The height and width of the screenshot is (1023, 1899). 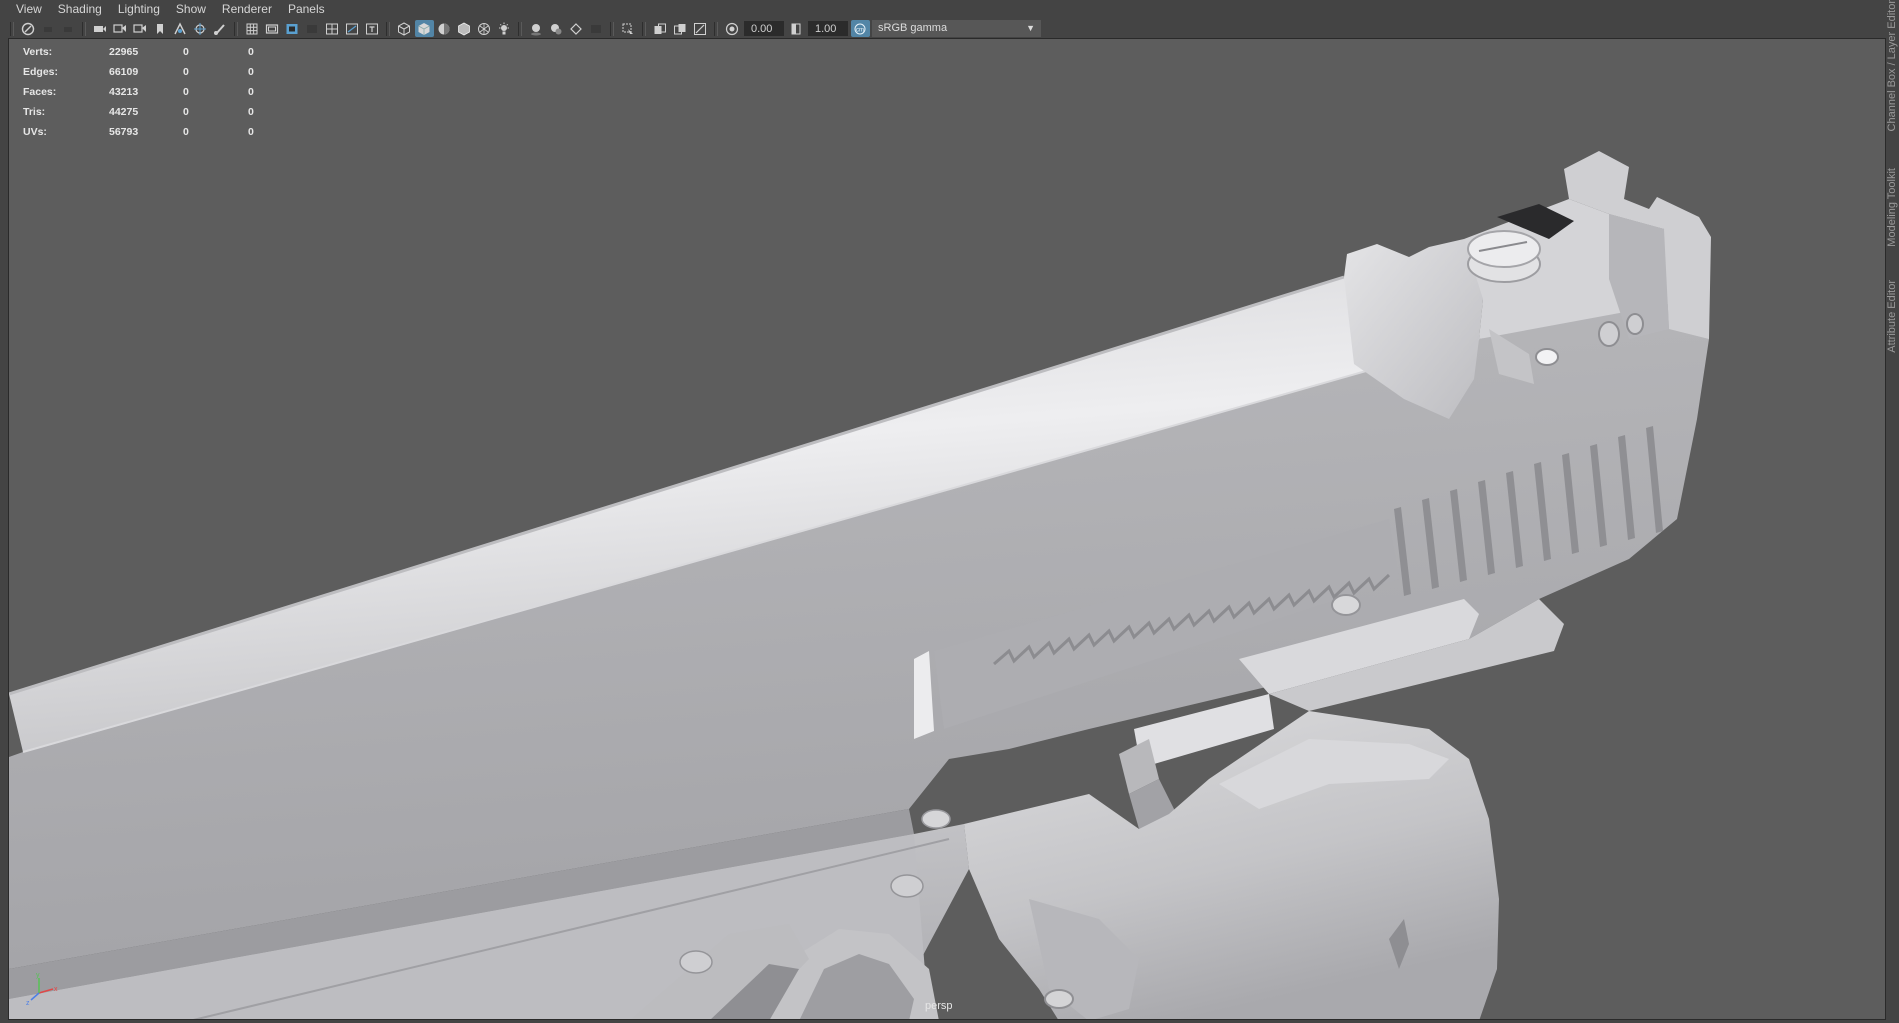 I want to click on xray-icon, so click(x=484, y=28).